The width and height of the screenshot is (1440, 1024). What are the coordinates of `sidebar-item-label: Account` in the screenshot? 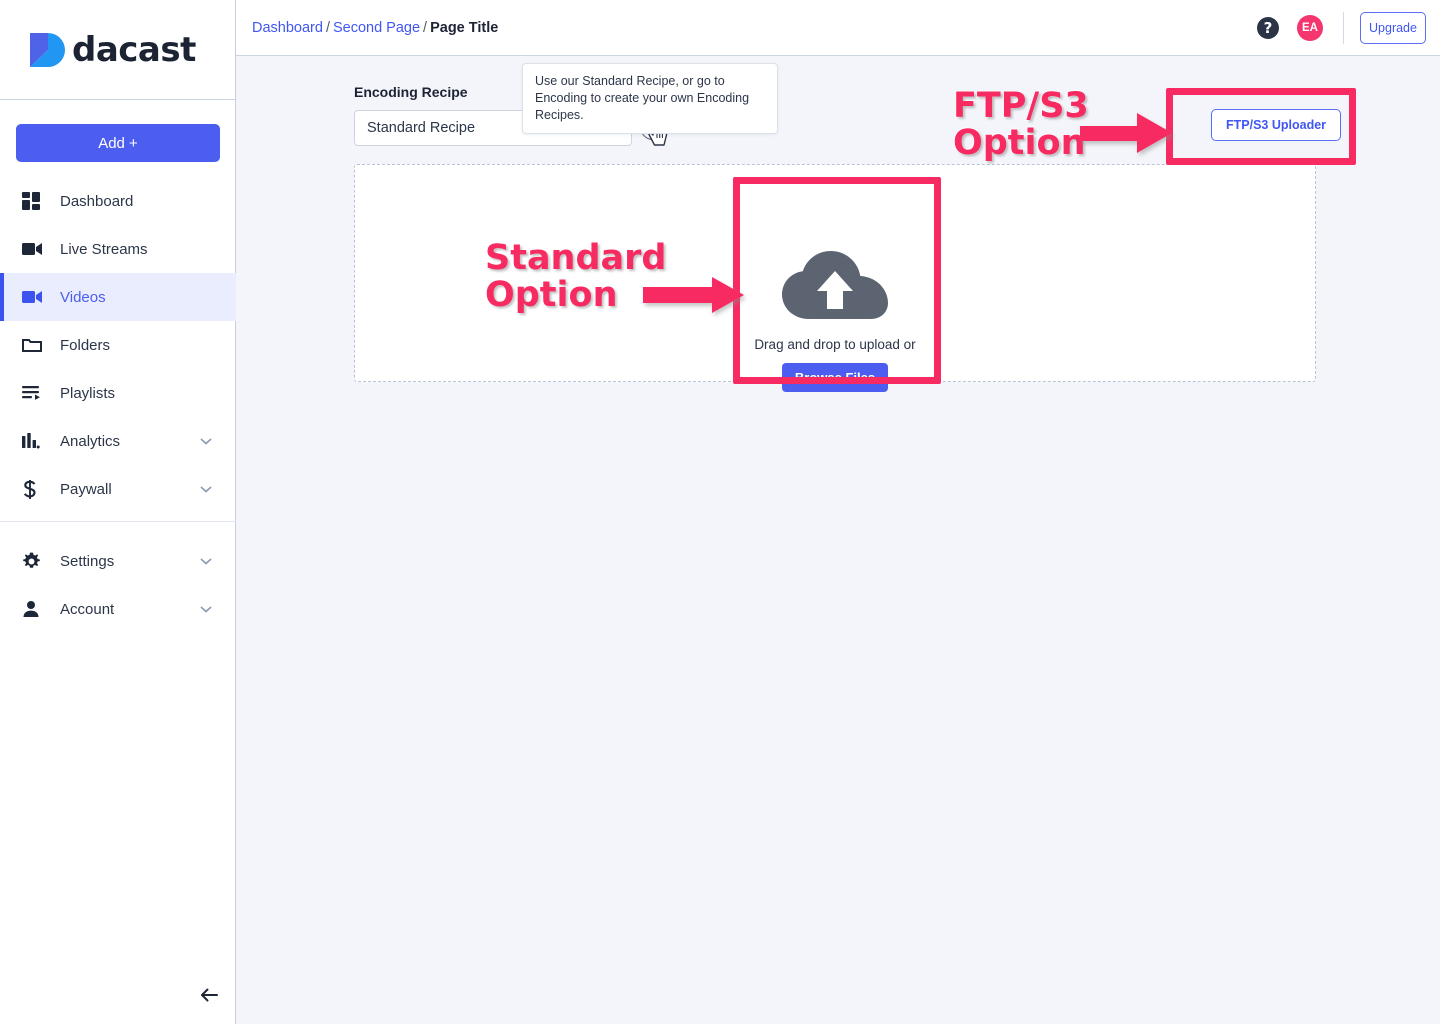 It's located at (87, 609).